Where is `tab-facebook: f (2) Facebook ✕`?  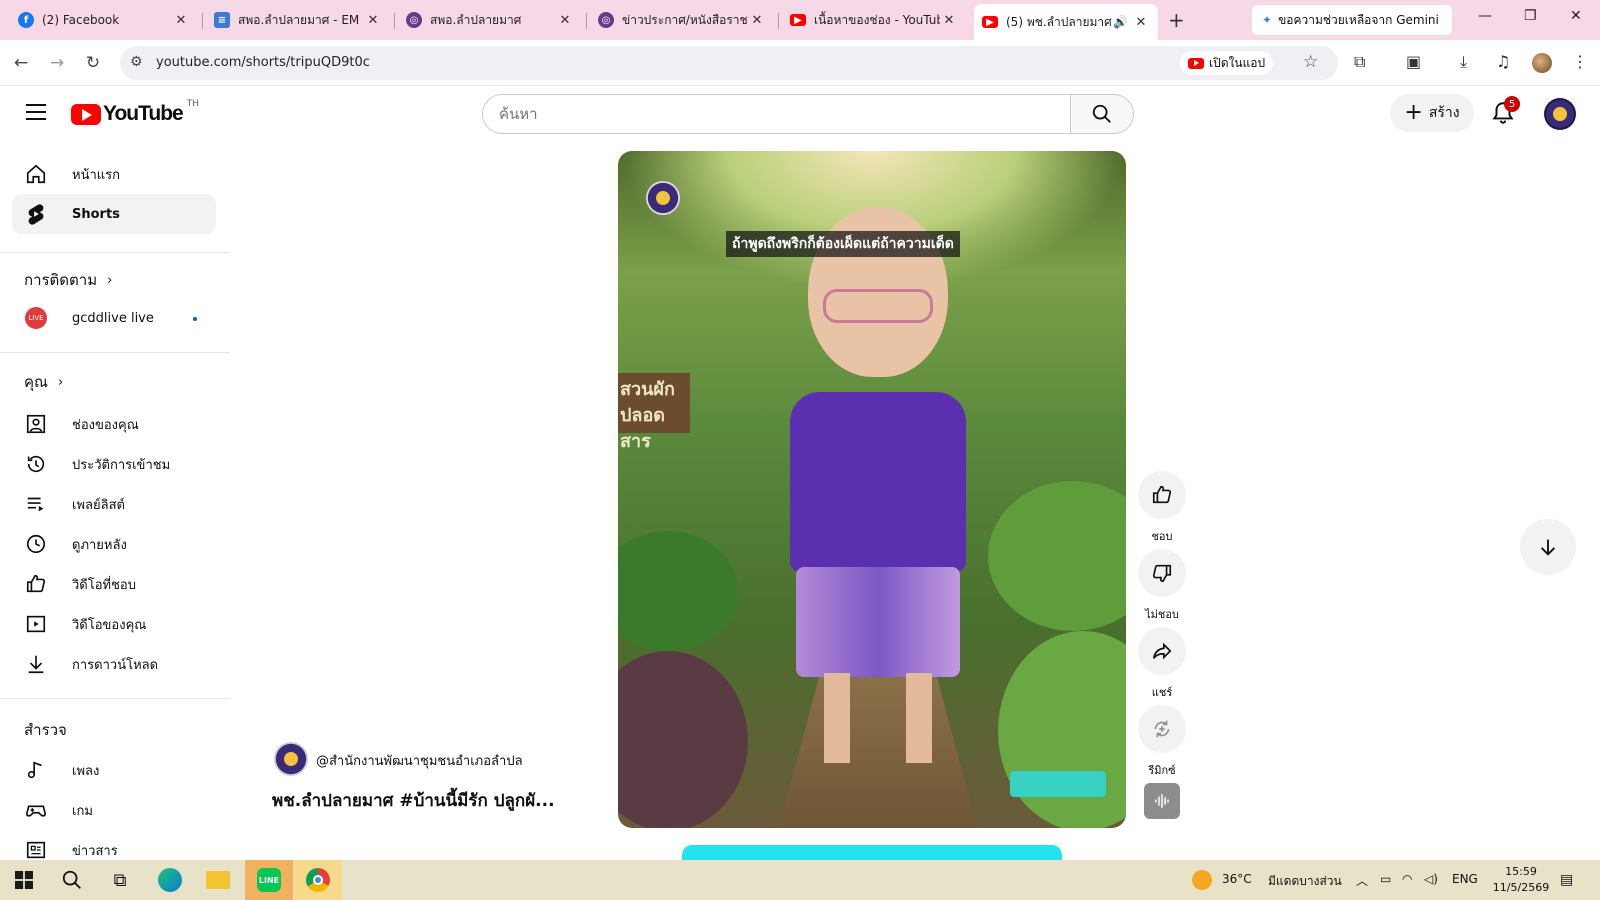
tab-facebook: f (2) Facebook ✕ is located at coordinates (104, 20).